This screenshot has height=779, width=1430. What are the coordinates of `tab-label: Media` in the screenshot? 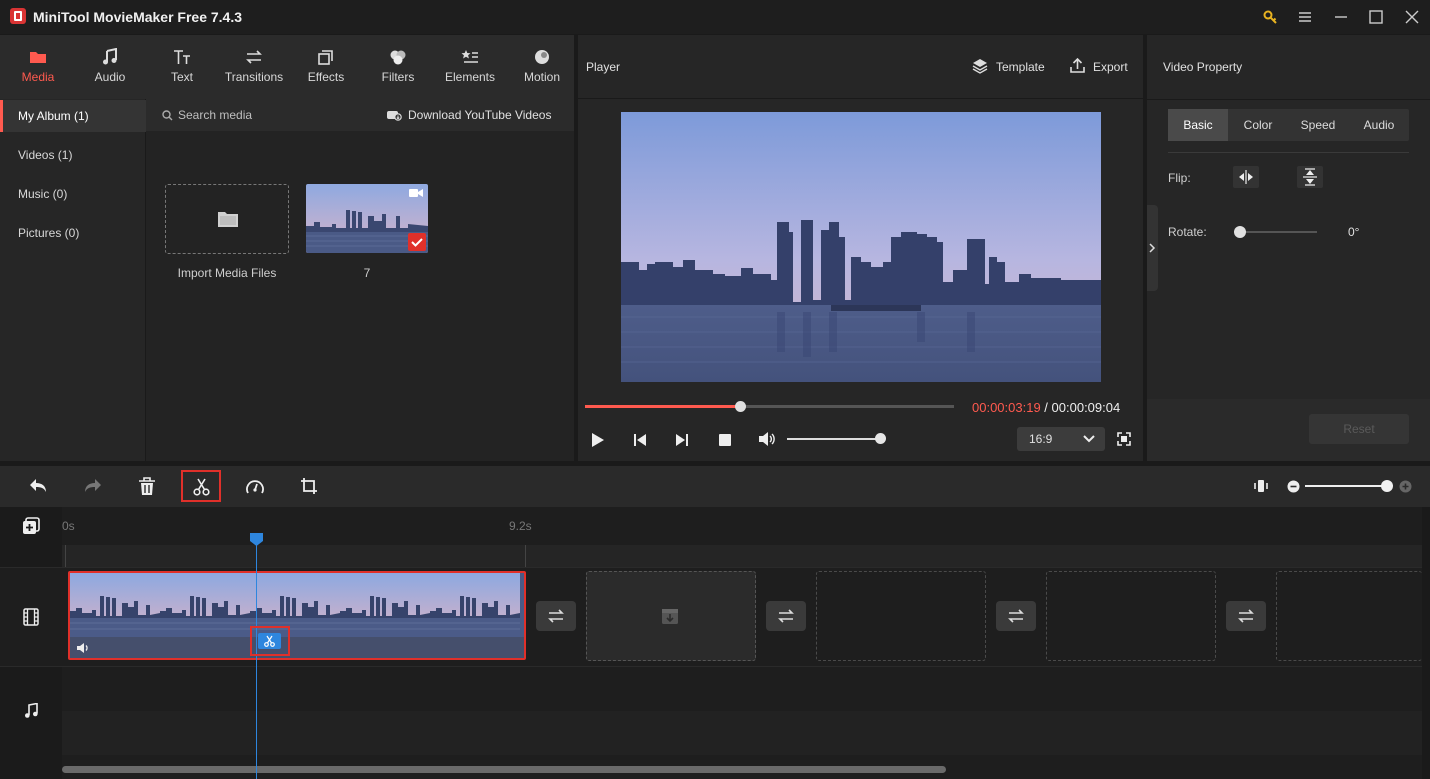 It's located at (38, 77).